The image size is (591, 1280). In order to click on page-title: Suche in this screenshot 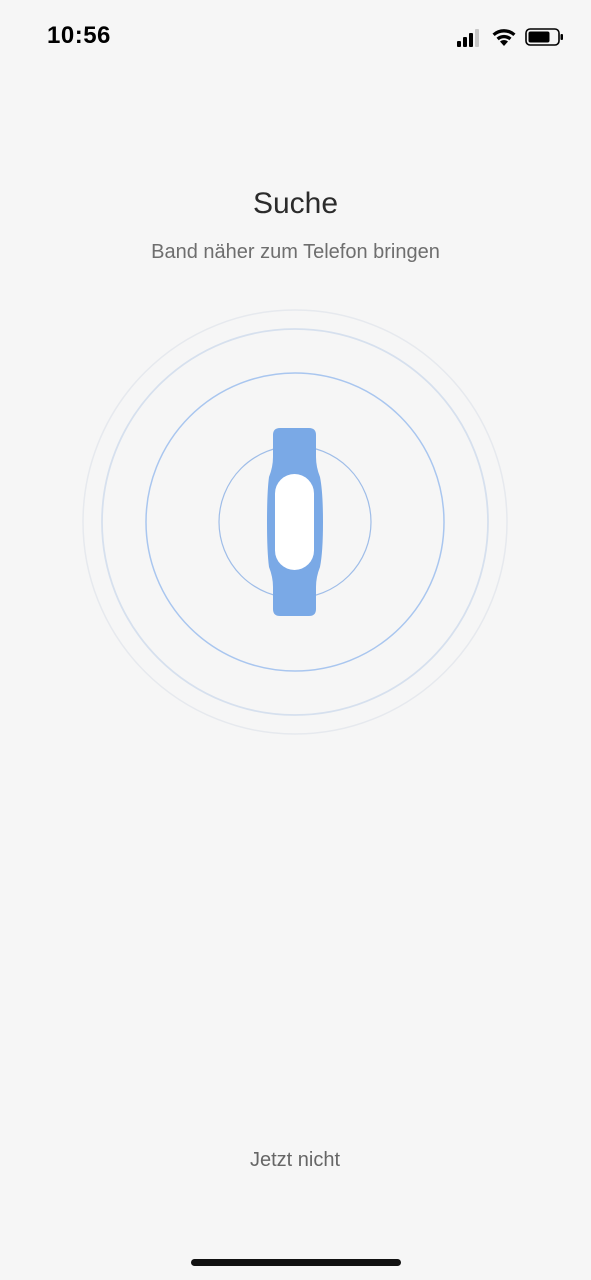, I will do `click(295, 203)`.